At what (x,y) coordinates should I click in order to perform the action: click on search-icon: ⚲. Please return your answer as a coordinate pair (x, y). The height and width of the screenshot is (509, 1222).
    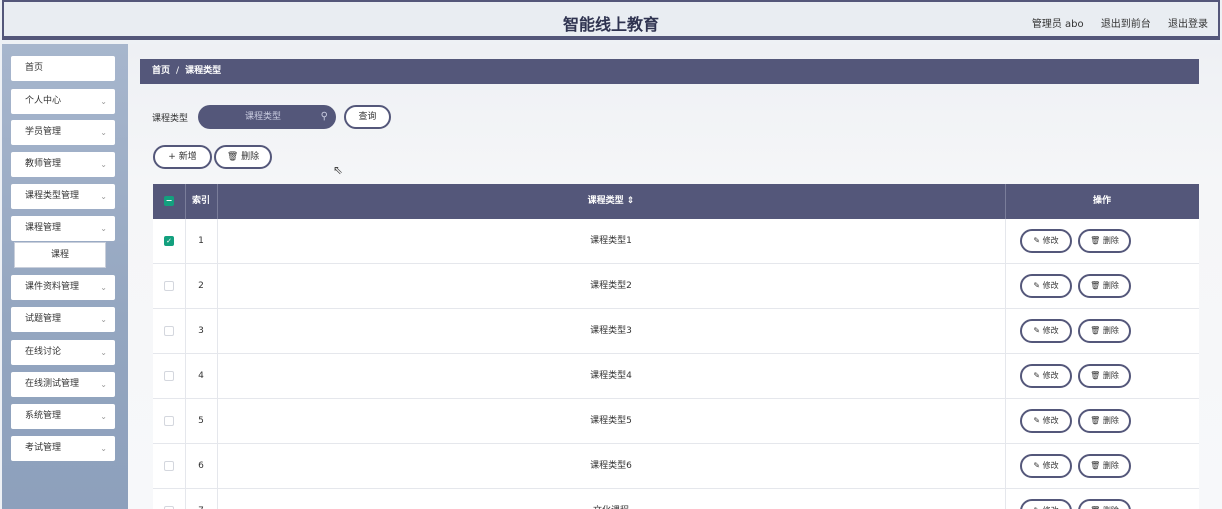
    Looking at the image, I should click on (324, 116).